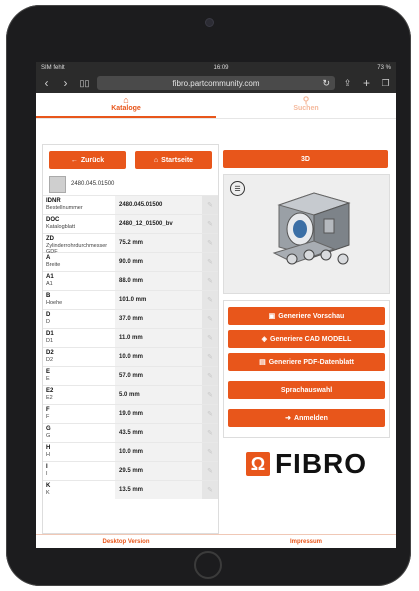 The height and width of the screenshot is (591, 419). What do you see at coordinates (306, 362) in the screenshot?
I see `generate-pdf-button: ▤ Generiere PDF-Datenblatt` at bounding box center [306, 362].